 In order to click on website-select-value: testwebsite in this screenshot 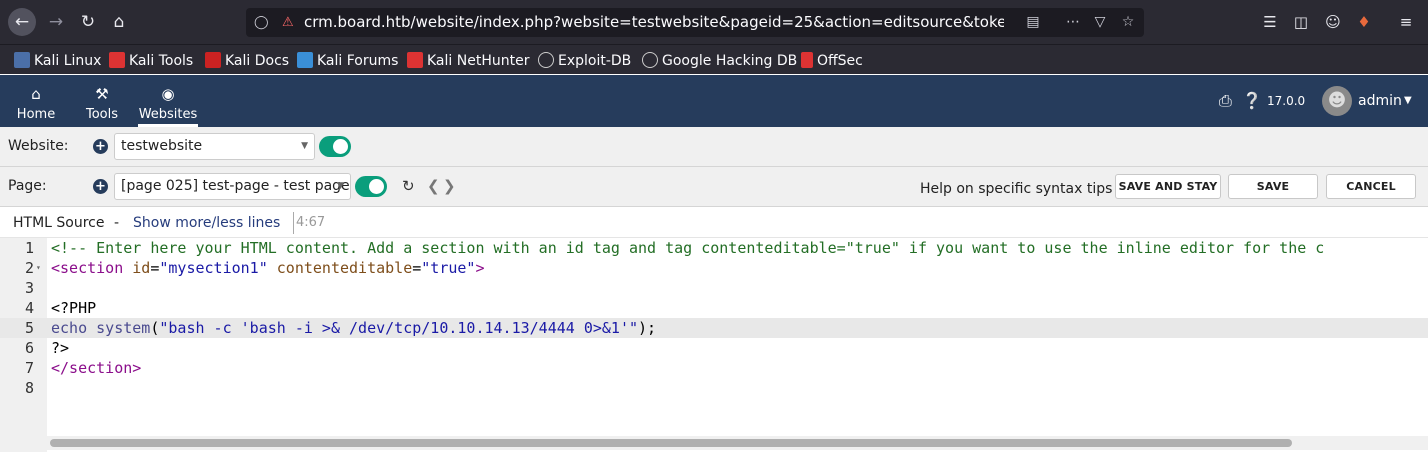, I will do `click(162, 146)`.